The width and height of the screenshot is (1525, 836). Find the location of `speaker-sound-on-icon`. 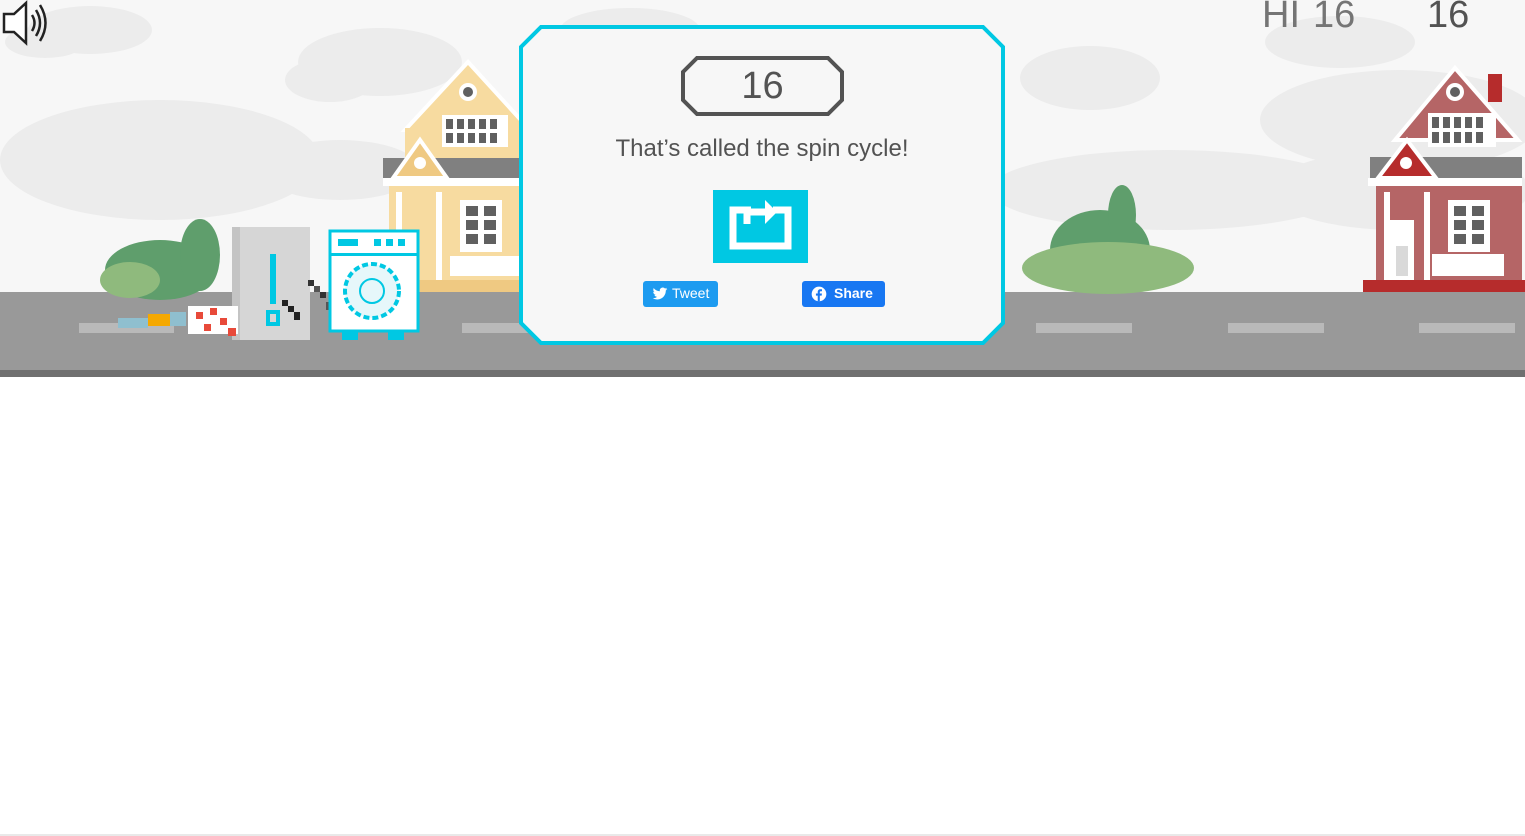

speaker-sound-on-icon is located at coordinates (24, 23).